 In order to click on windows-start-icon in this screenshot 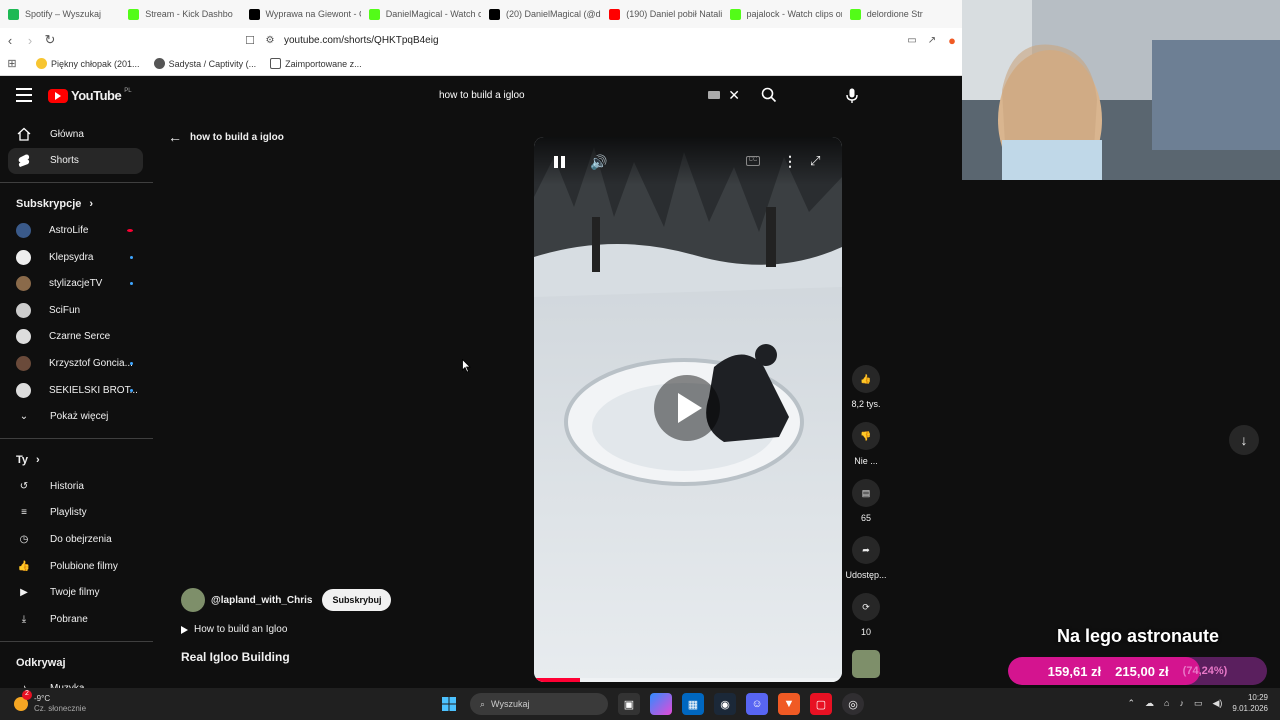, I will do `click(449, 704)`.